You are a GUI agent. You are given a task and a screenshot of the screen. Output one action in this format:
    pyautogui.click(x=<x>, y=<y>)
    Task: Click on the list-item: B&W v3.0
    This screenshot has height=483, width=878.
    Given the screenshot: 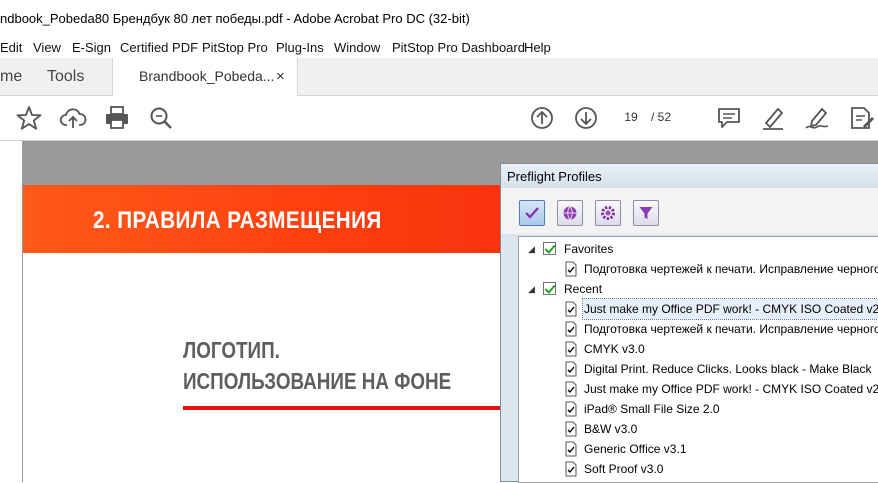 What is the action you would take?
    pyautogui.click(x=698, y=429)
    